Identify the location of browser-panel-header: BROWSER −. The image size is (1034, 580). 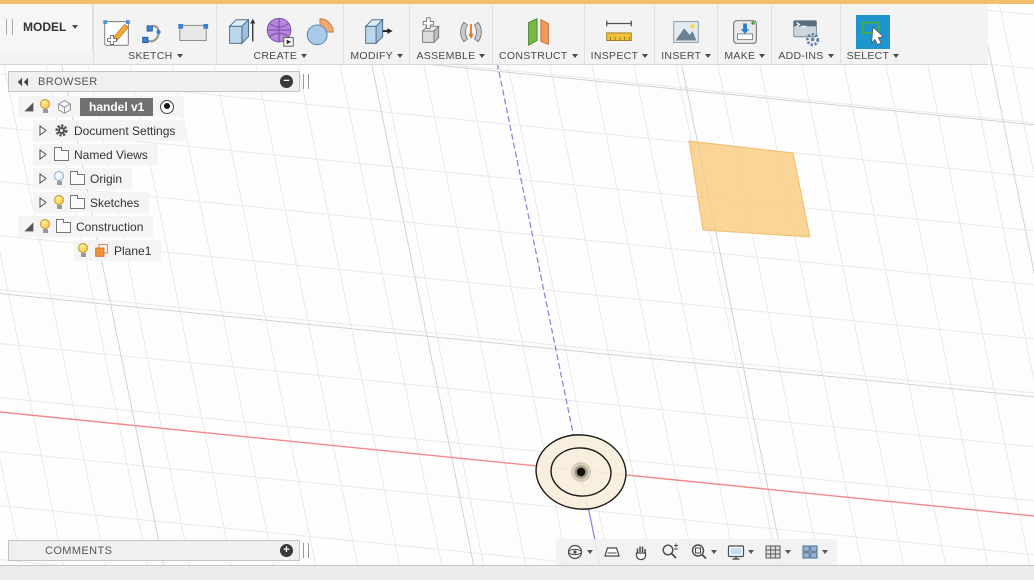
(154, 81).